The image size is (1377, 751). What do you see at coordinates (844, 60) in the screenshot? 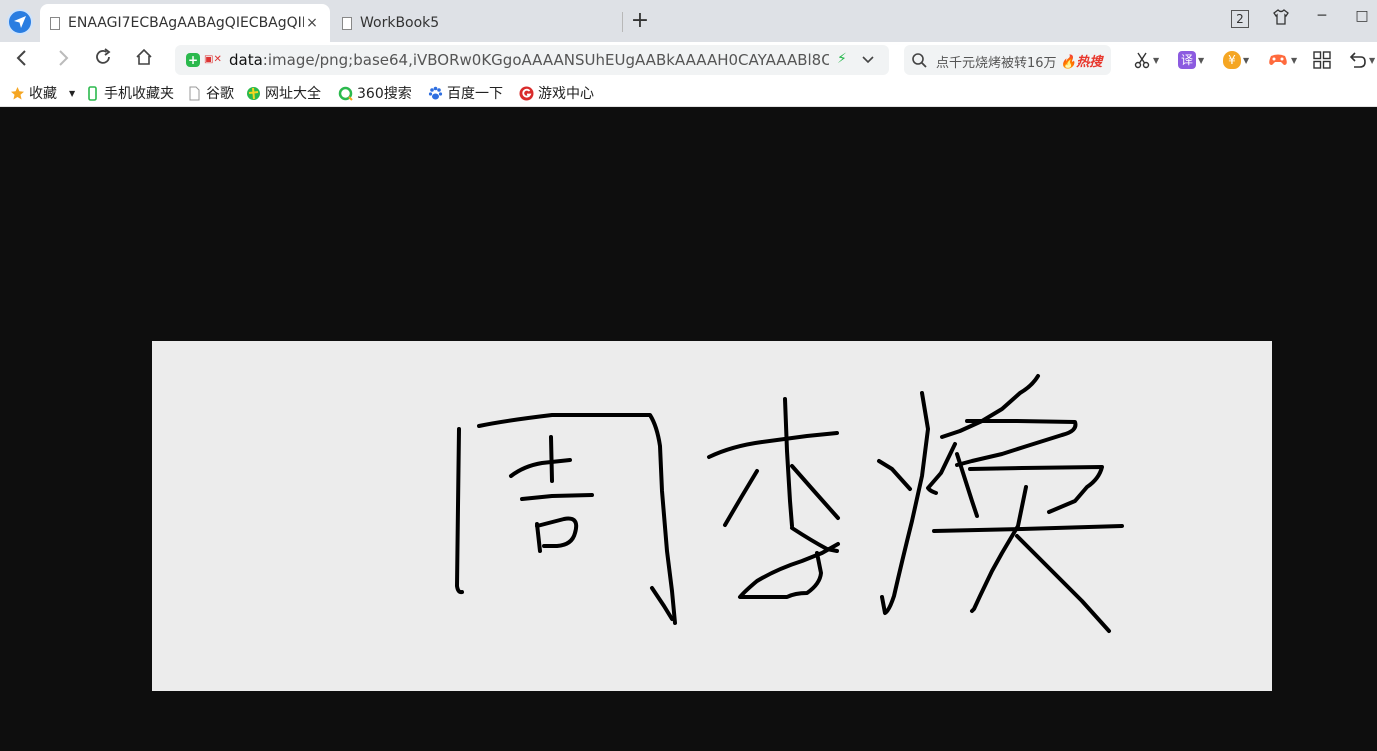
I see `lightning-icon: ⚡` at bounding box center [844, 60].